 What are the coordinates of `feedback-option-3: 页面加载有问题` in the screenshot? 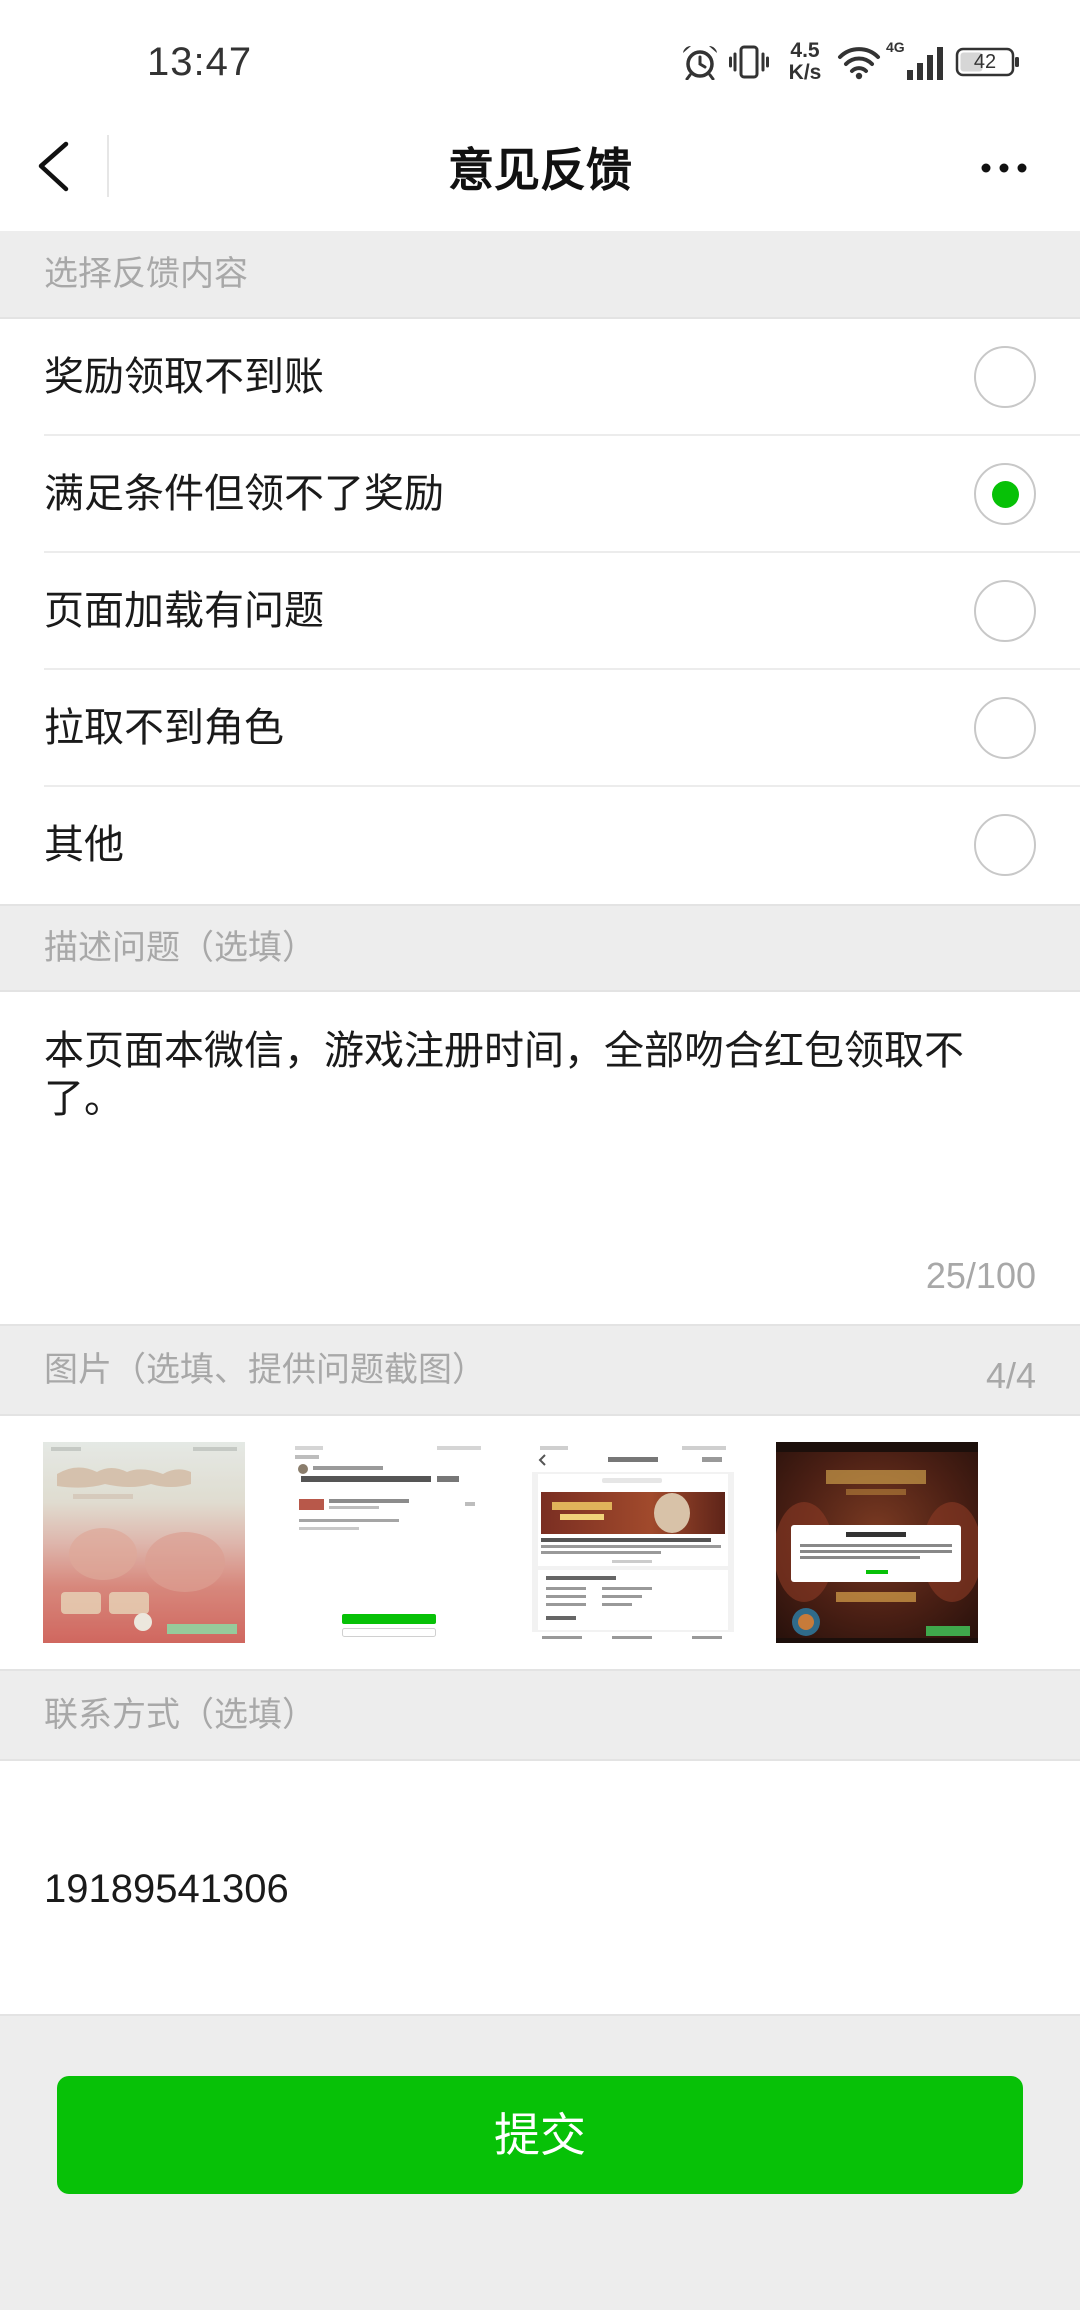 It's located at (540, 611).